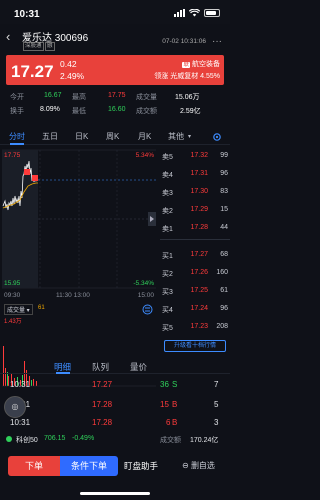  Describe the element at coordinates (115, 366) in the screenshot. I see `detail-tabs: 明细 队列 量价` at that location.